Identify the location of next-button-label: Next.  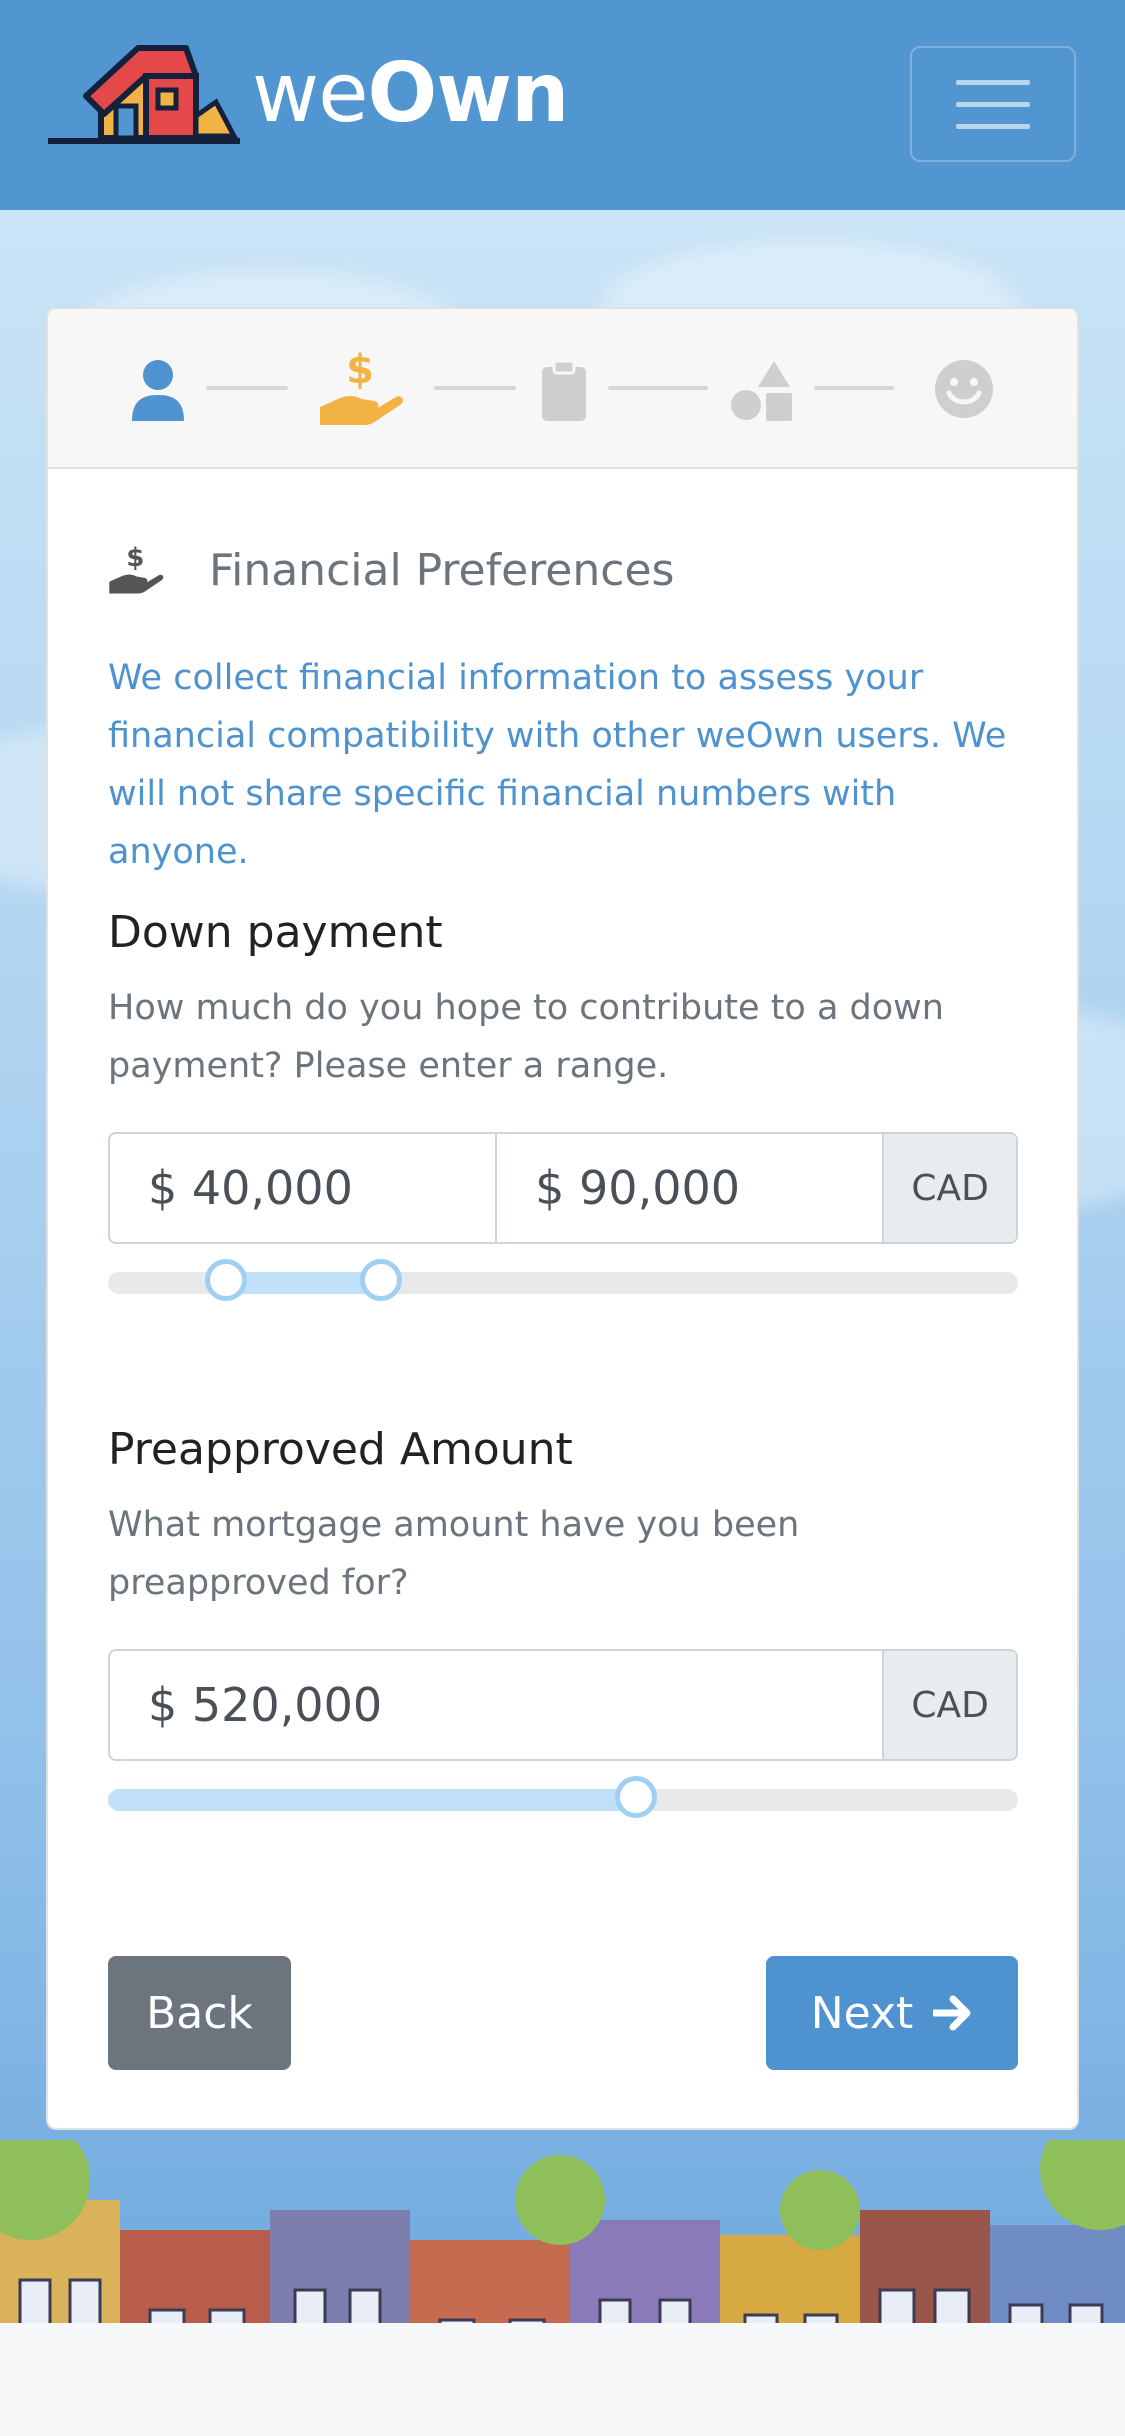
(862, 2013).